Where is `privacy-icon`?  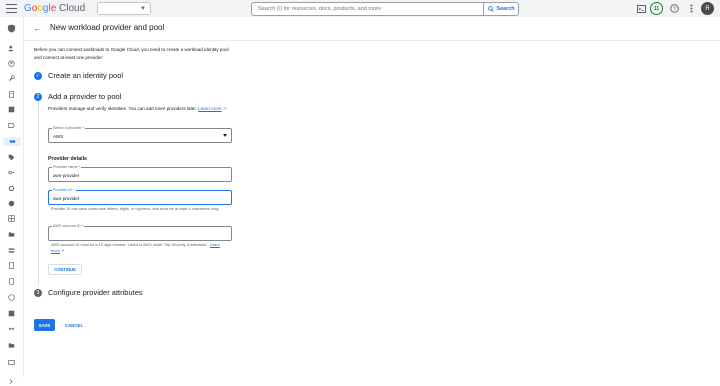 privacy-icon is located at coordinates (11, 203).